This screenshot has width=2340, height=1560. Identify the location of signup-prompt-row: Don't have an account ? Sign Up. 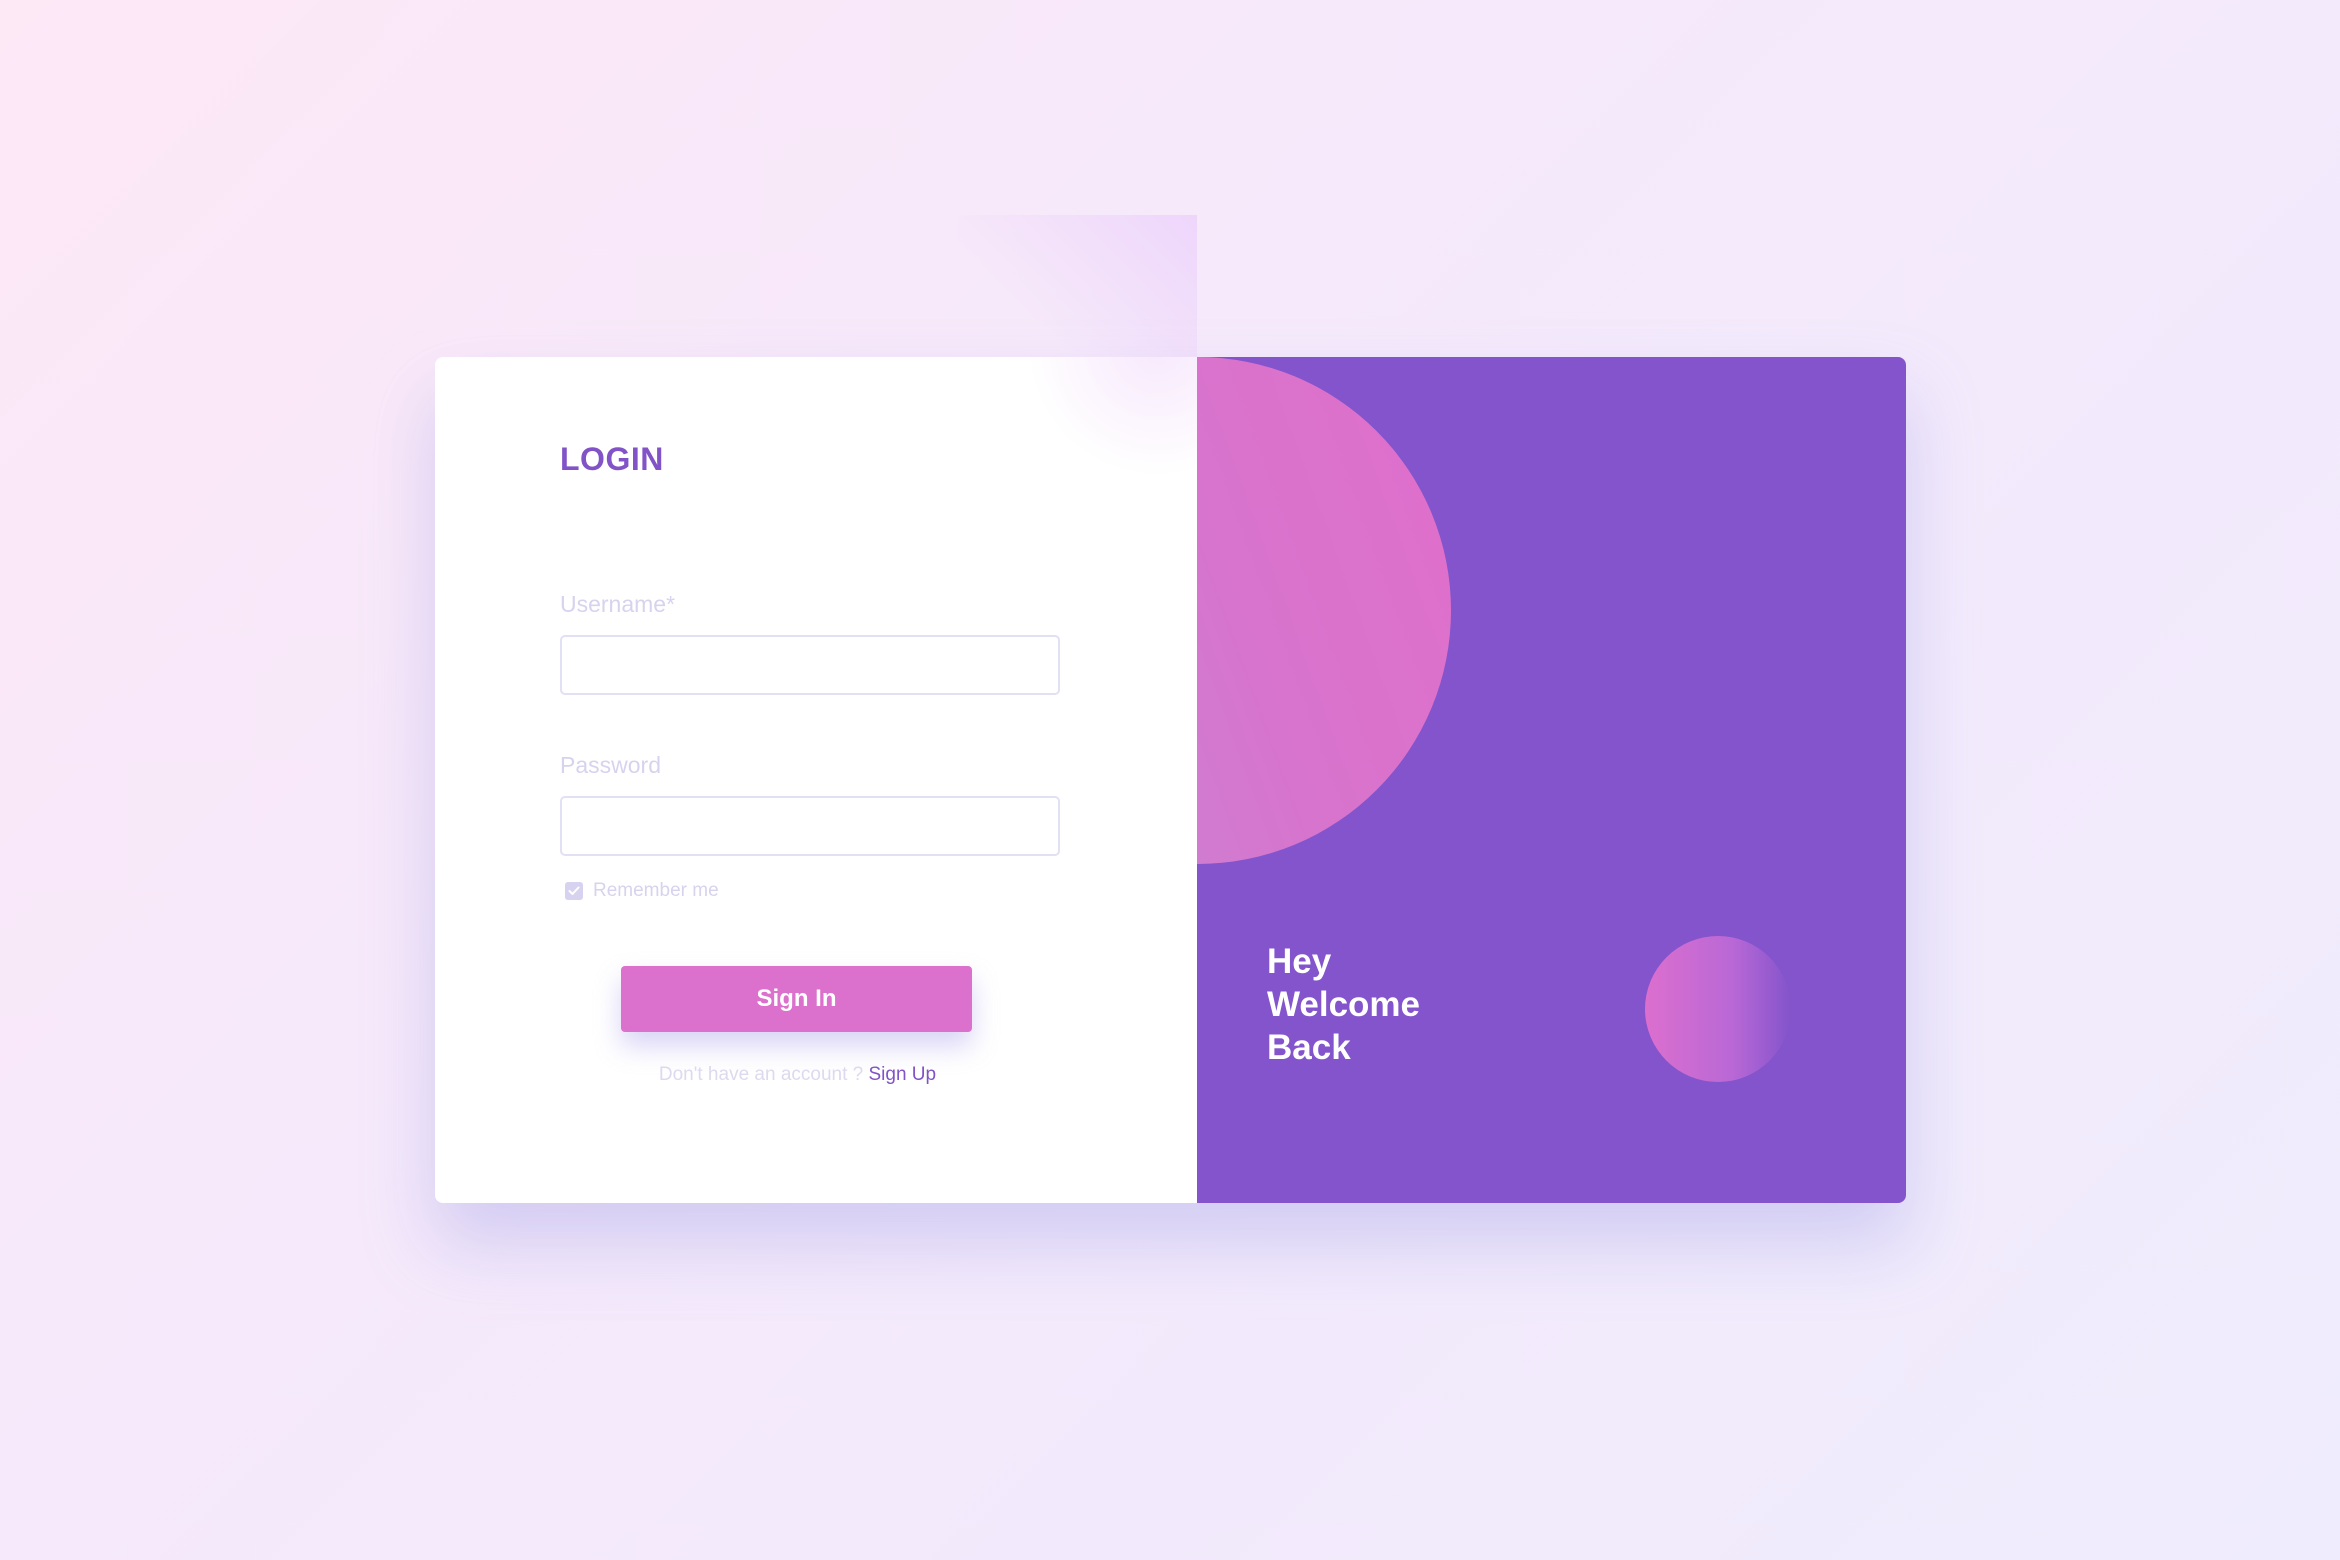
(797, 1075).